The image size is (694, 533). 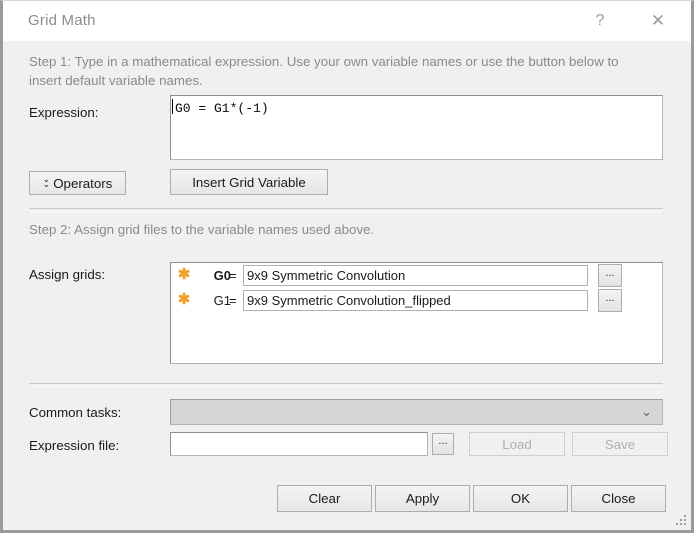 What do you see at coordinates (67, 274) in the screenshot?
I see `assign-grids-label: Assign grids:` at bounding box center [67, 274].